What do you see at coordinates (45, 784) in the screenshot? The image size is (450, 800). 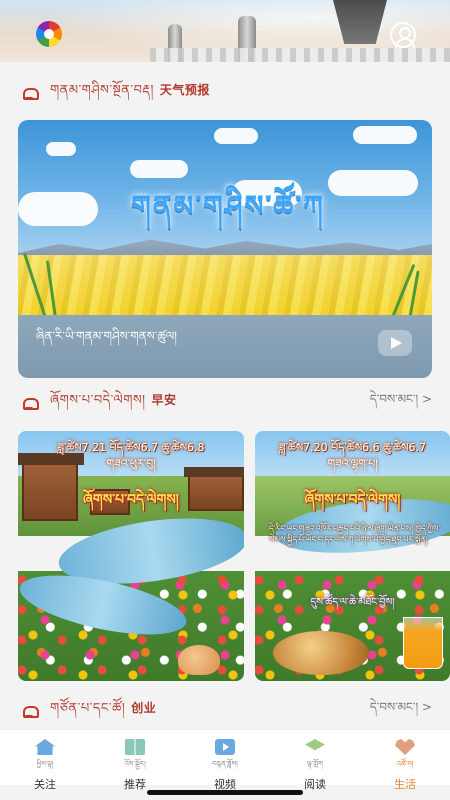 I see `nav-label: 关注` at bounding box center [45, 784].